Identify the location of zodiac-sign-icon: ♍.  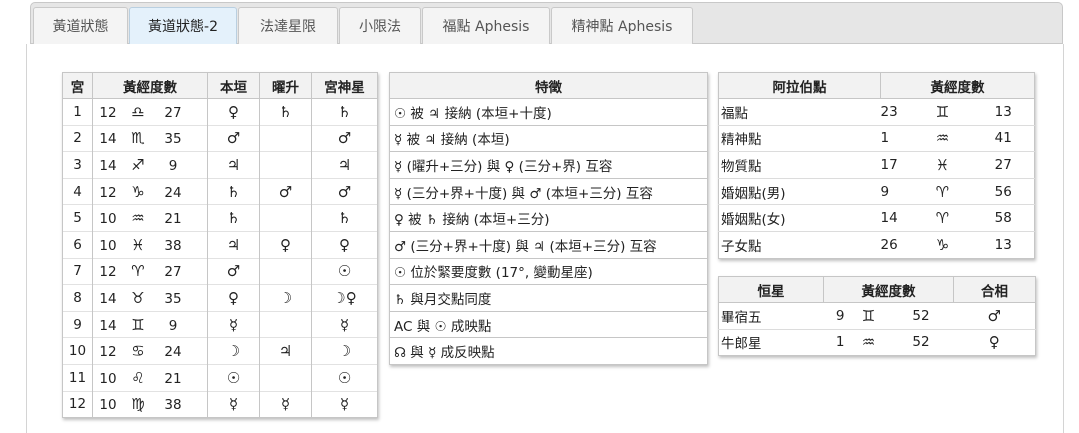
(138, 404).